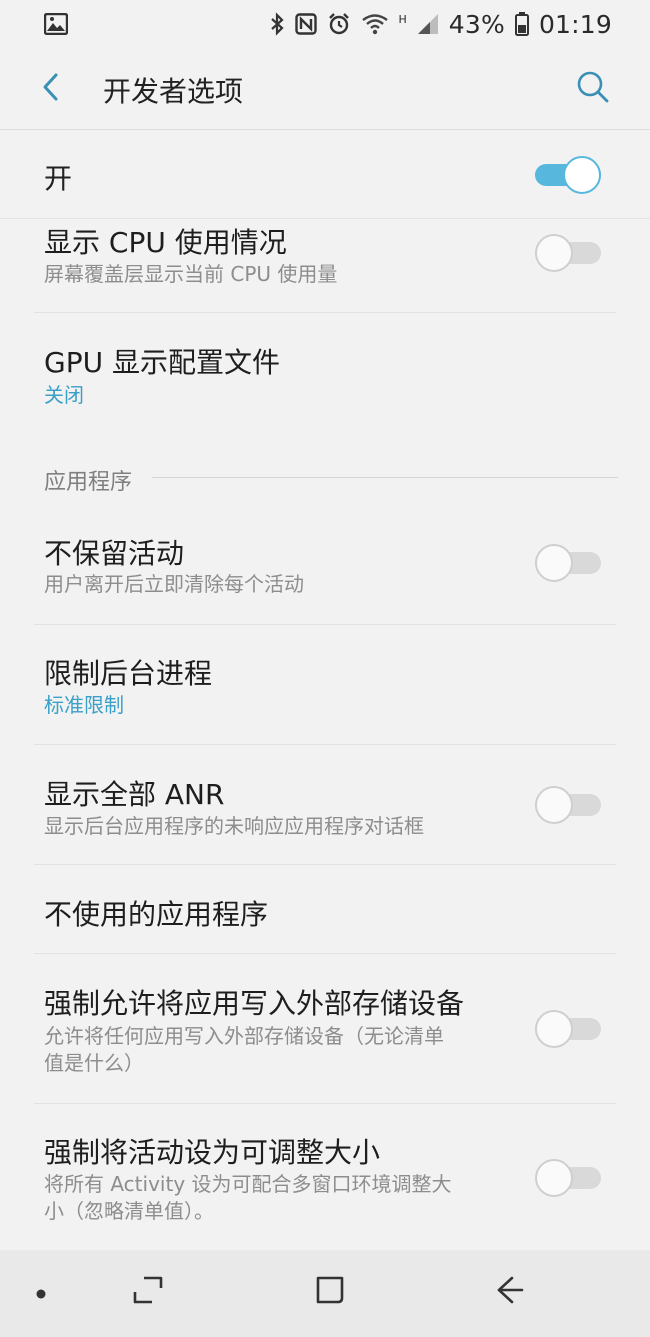  What do you see at coordinates (134, 794) in the screenshot?
I see `setting-title: 显示全部 ANR` at bounding box center [134, 794].